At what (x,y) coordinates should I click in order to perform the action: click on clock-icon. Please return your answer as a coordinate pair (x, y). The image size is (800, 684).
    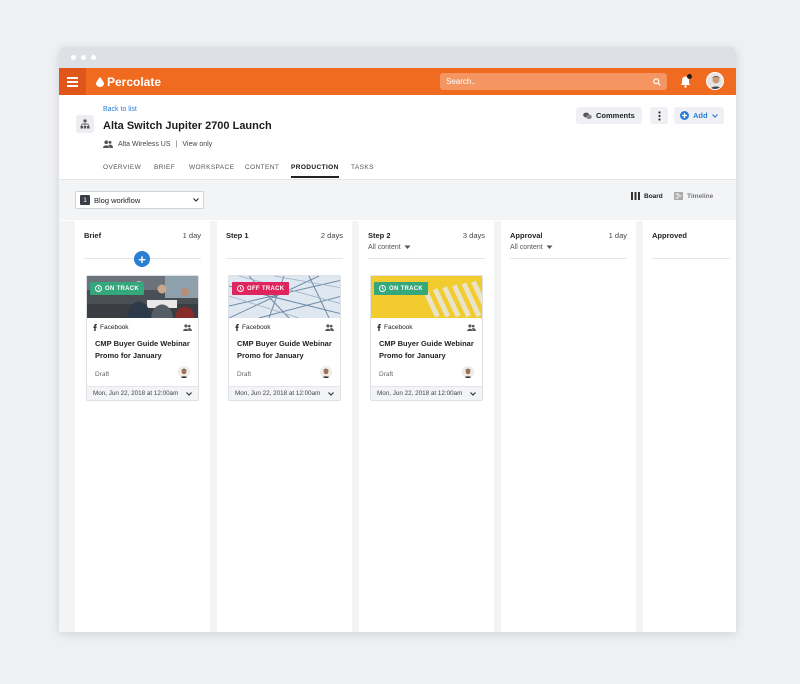
    Looking at the image, I should click on (98, 288).